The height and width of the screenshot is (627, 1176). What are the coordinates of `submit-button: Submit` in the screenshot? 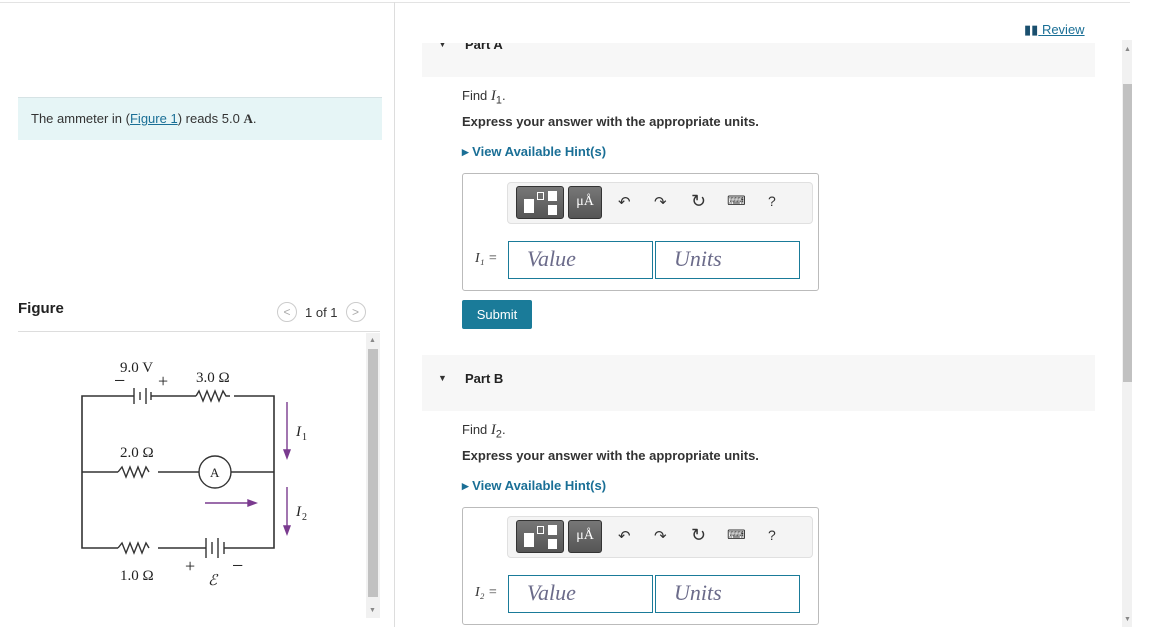 It's located at (497, 314).